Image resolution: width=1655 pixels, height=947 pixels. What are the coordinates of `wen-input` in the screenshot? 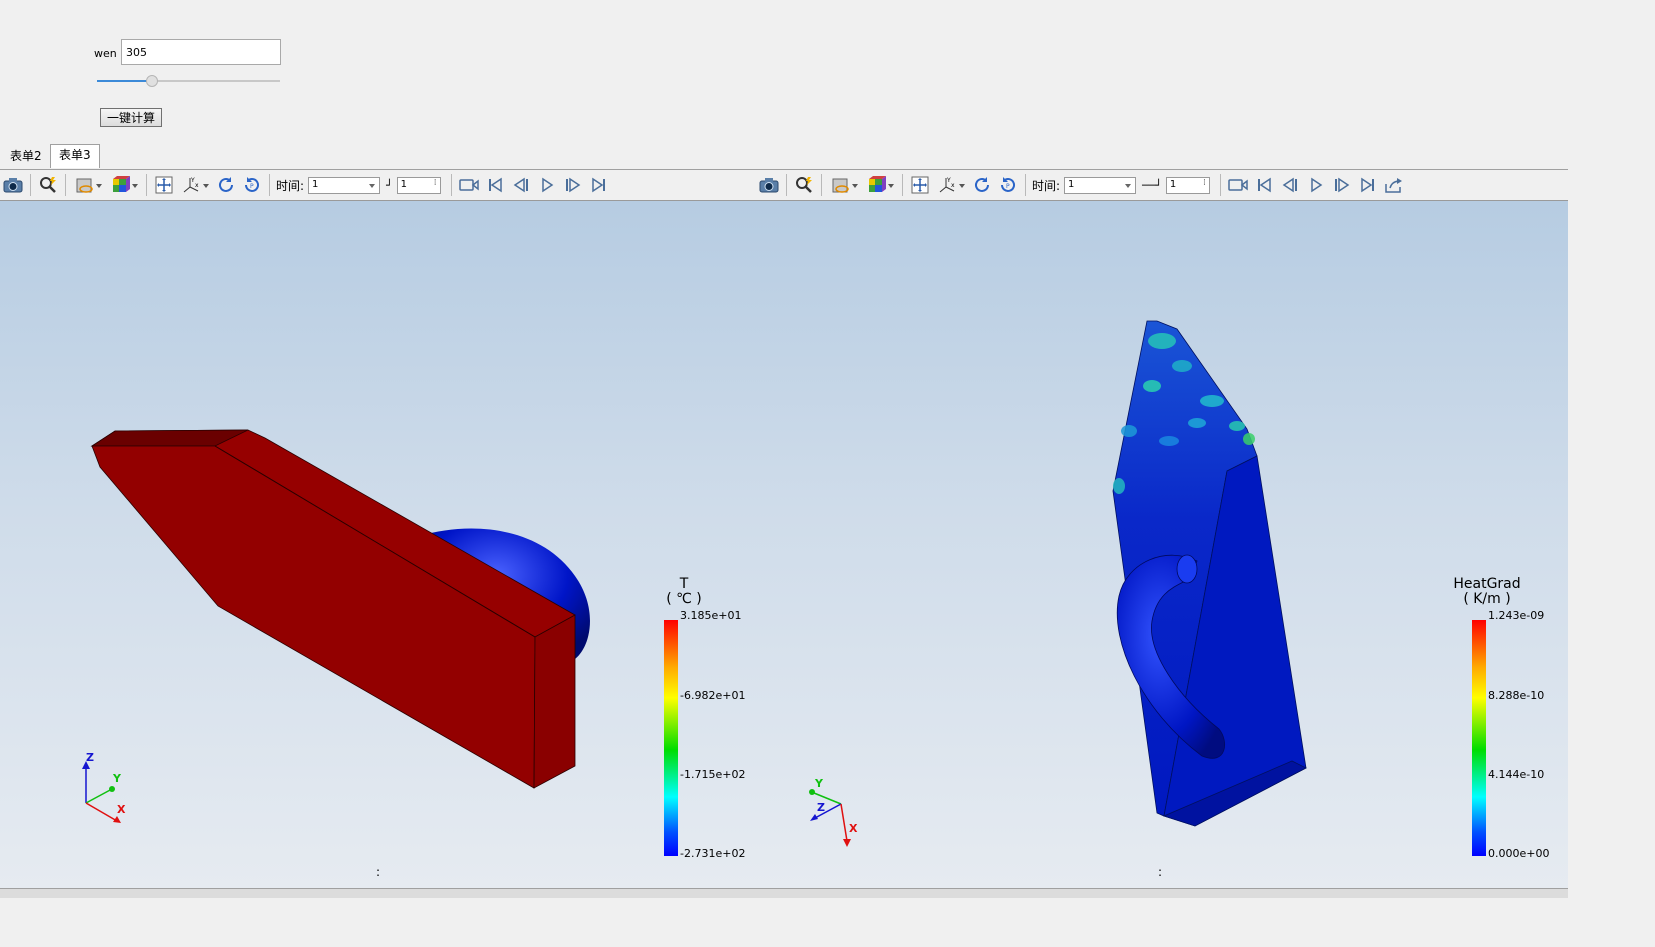 It's located at (201, 52).